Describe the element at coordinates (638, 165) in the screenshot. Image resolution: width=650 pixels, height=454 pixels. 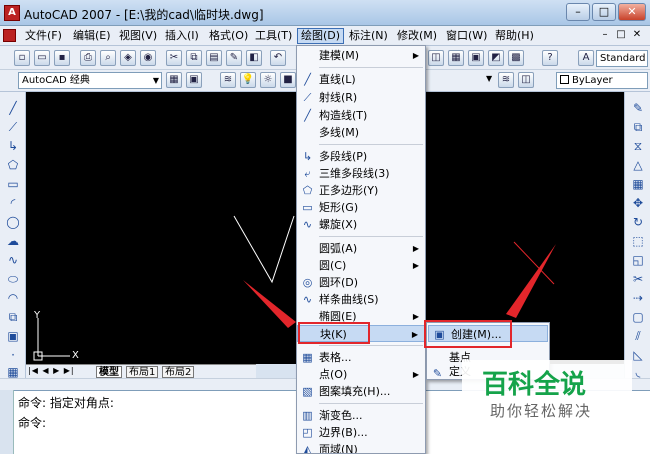
I see `offset-tool-icon: △` at that location.